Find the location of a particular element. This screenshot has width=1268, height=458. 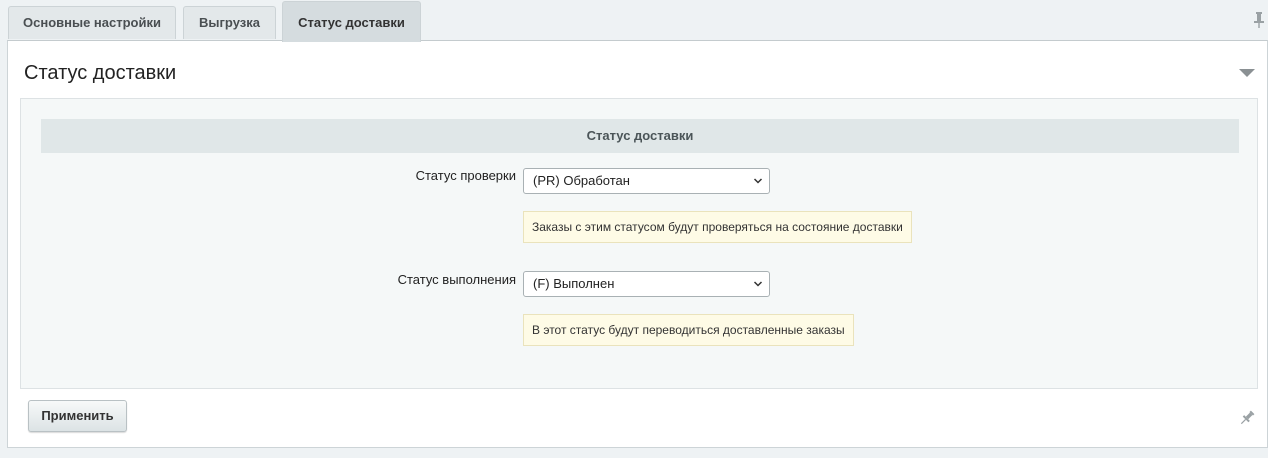

tab-main-settings: Основные настройки is located at coordinates (92, 22).